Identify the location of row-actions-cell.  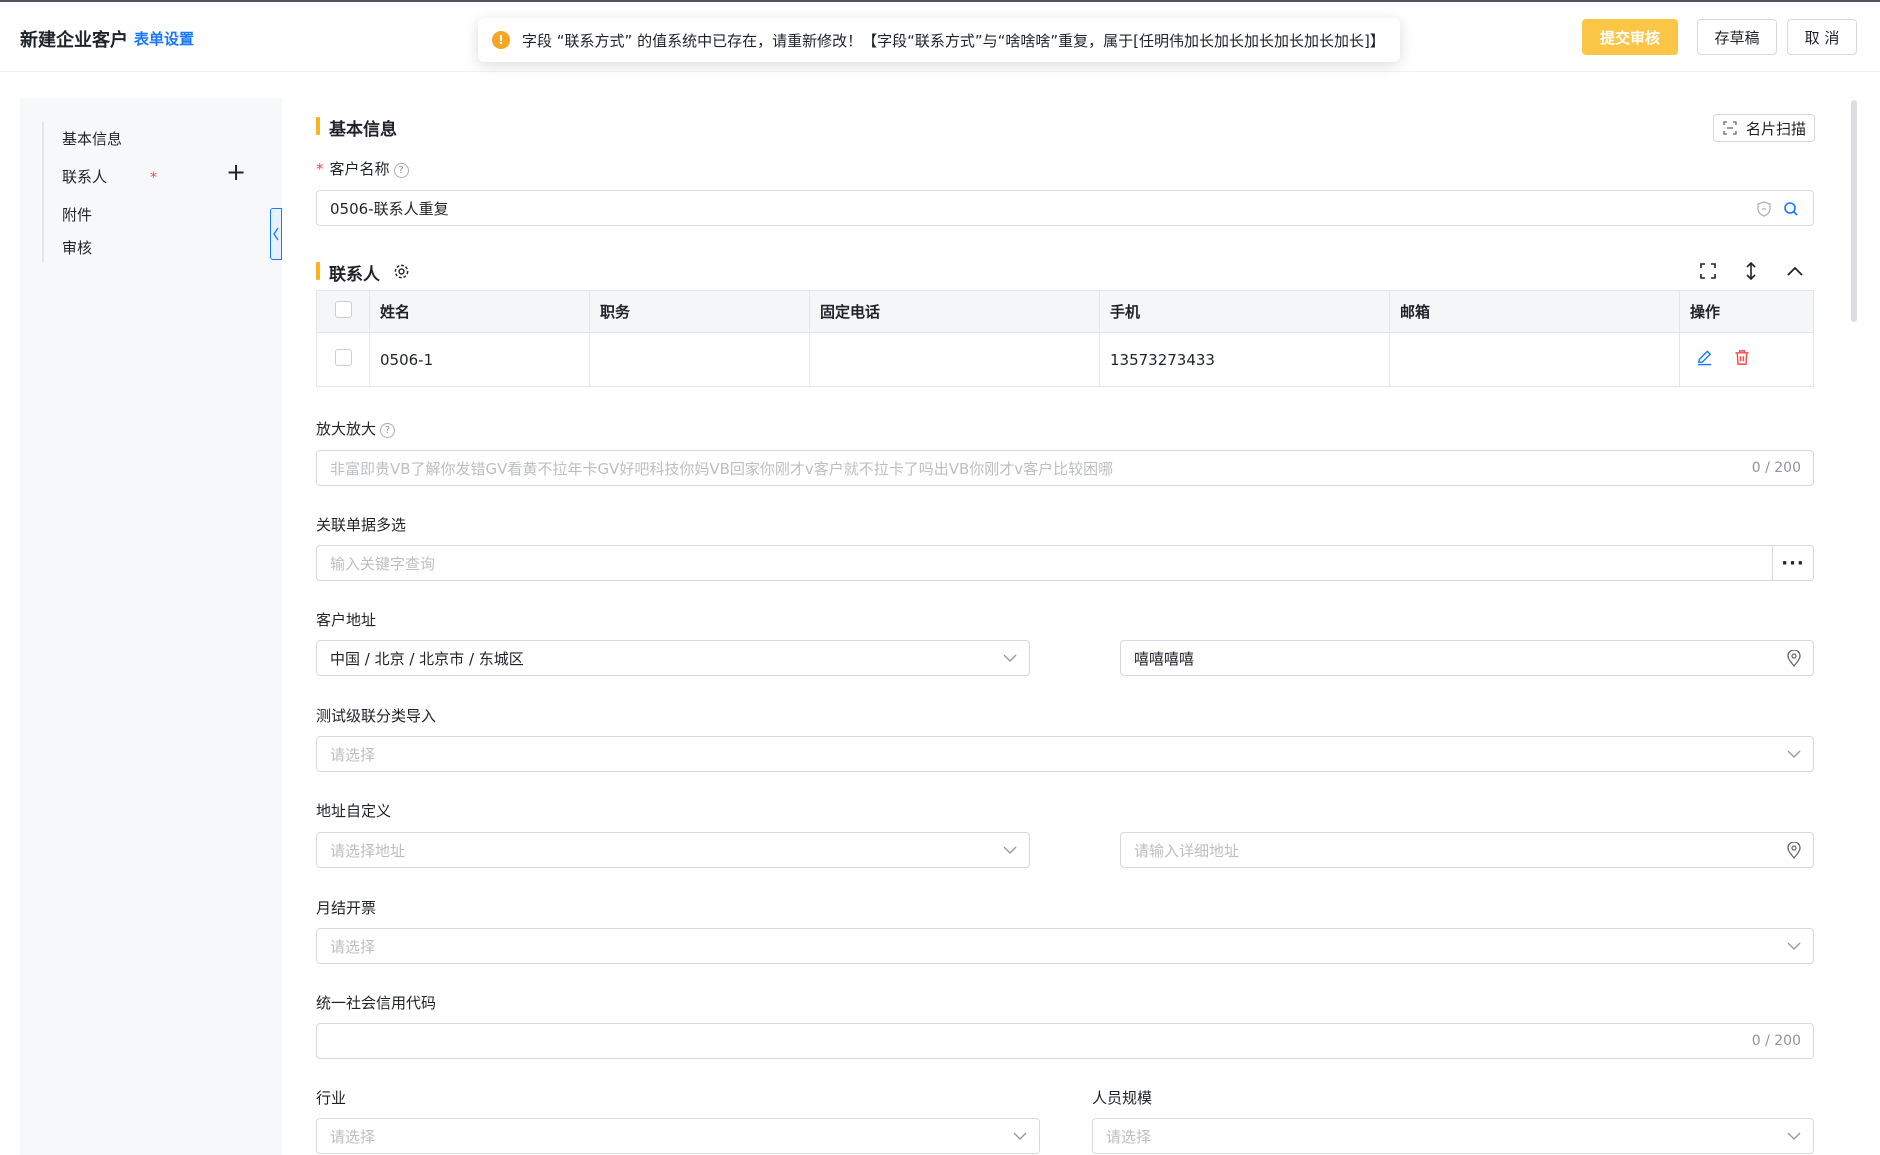
(1746, 359).